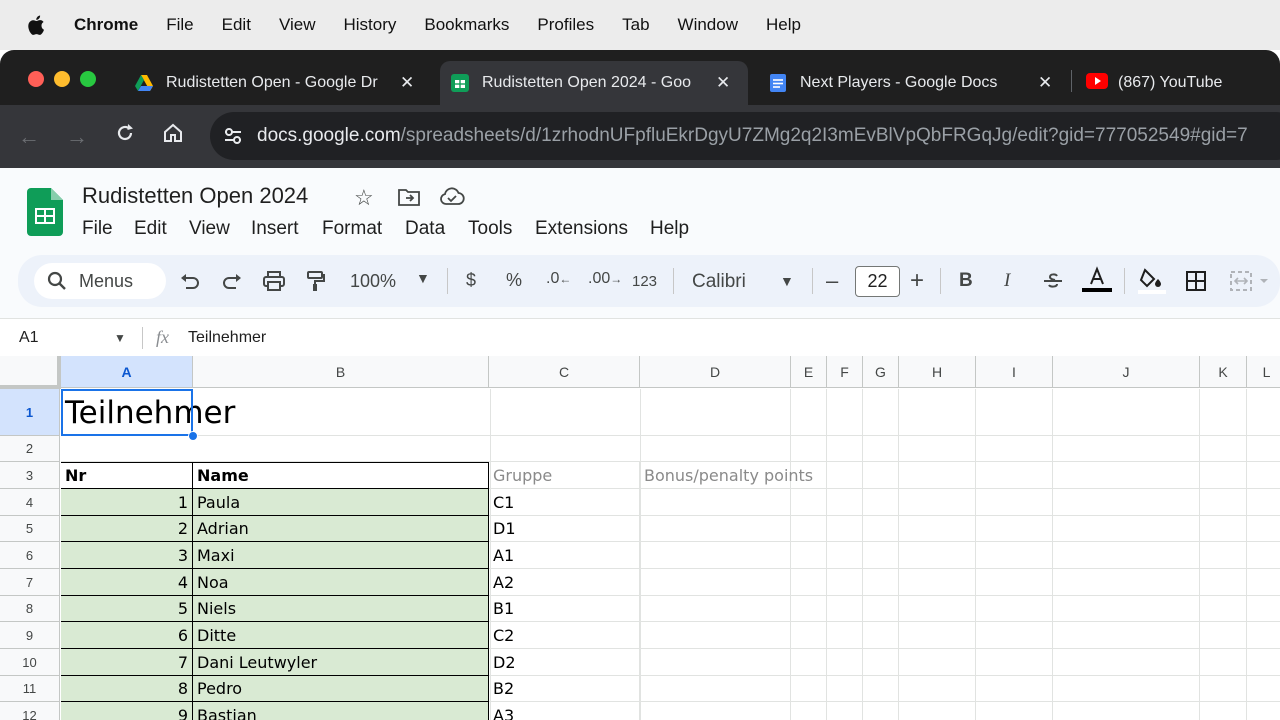 This screenshot has width=1280, height=720. What do you see at coordinates (916, 83) in the screenshot?
I see `tab-docs: Next Players - Google Docs ✕` at bounding box center [916, 83].